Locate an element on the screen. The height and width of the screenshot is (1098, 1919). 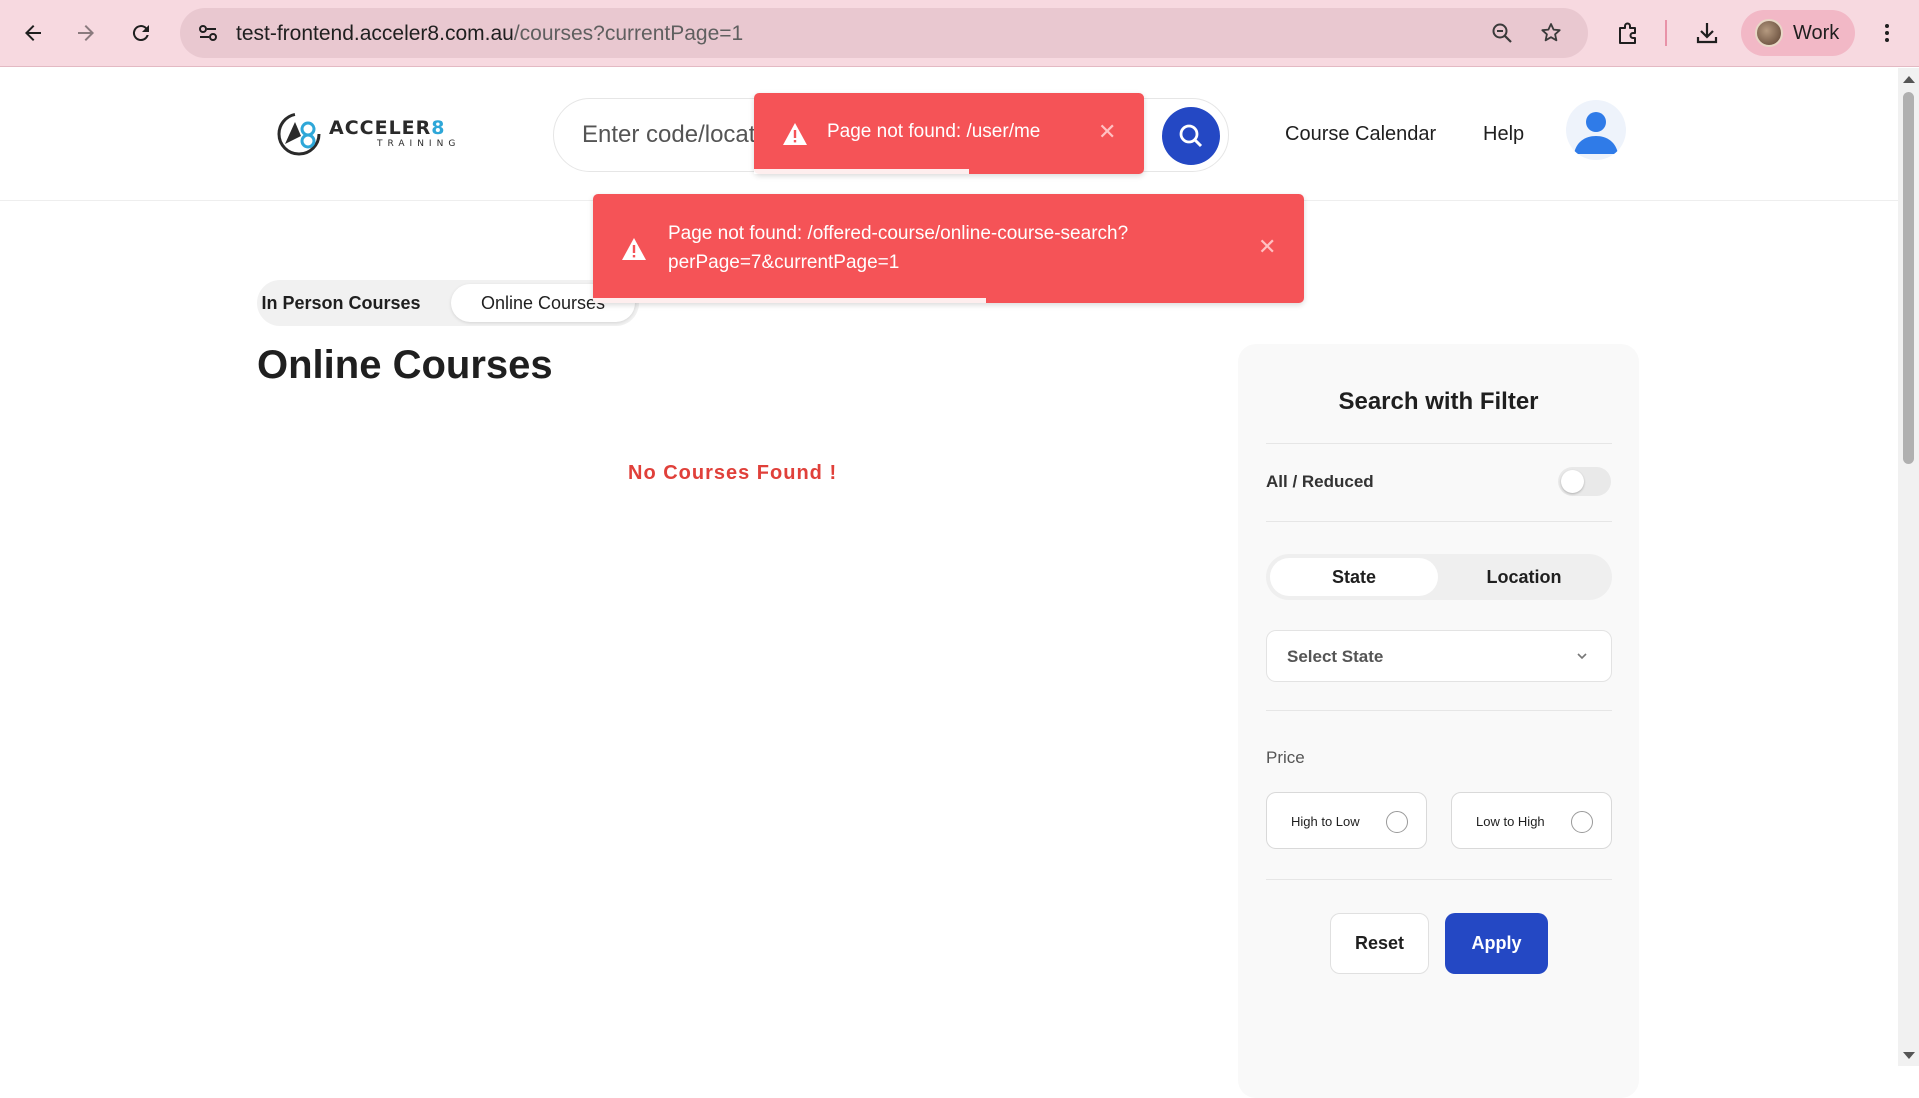
all-reduced-toggle is located at coordinates (1584, 481).